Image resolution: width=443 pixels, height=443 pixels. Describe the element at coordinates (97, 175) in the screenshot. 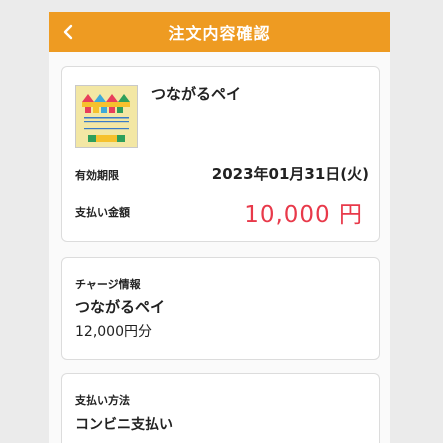

I see `expiry-label: 有効期限` at that location.